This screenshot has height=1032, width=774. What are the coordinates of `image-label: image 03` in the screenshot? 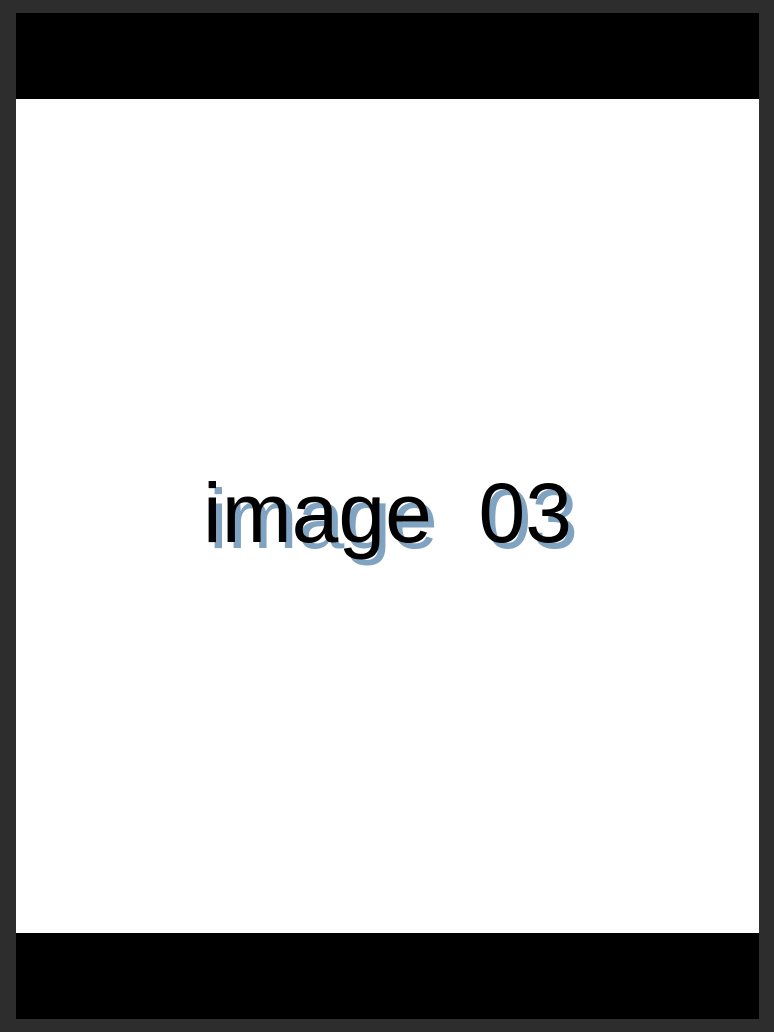 It's located at (387, 513).